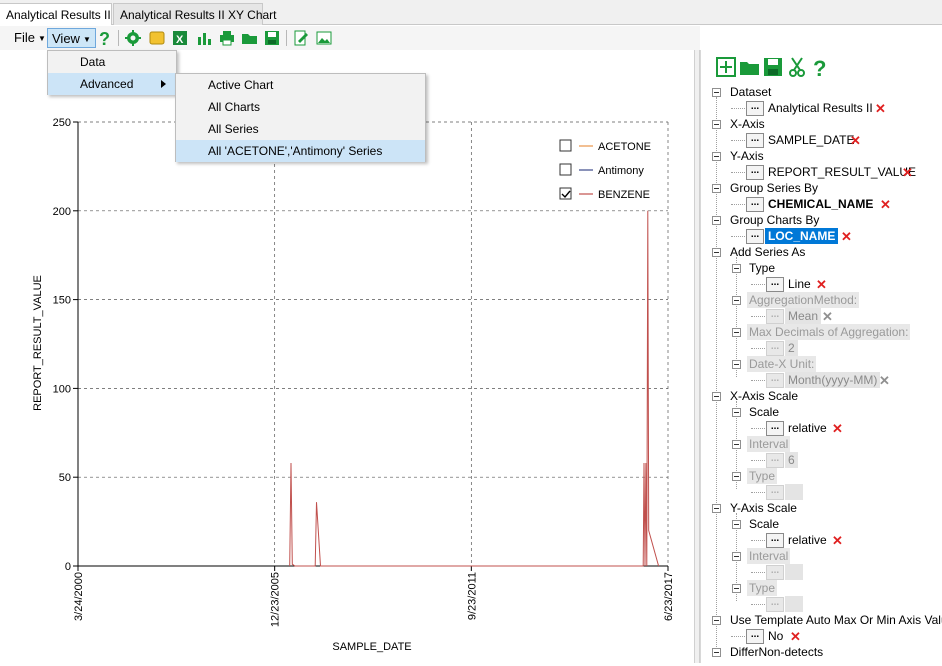 The image size is (942, 666). Describe the element at coordinates (907, 172) in the screenshot. I see `y-axis-remove-icon: ✕` at that location.